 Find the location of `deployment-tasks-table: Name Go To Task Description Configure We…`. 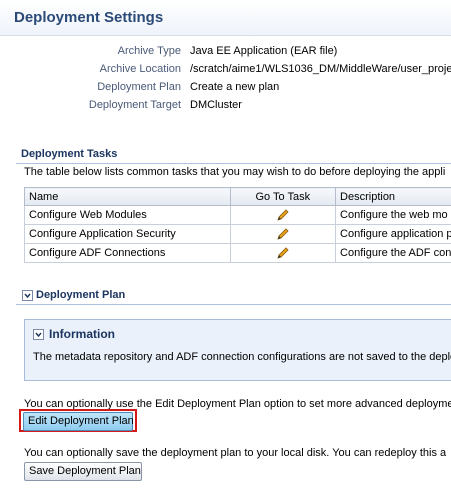

deployment-tasks-table: Name Go To Task Description Configure We… is located at coordinates (237, 225).